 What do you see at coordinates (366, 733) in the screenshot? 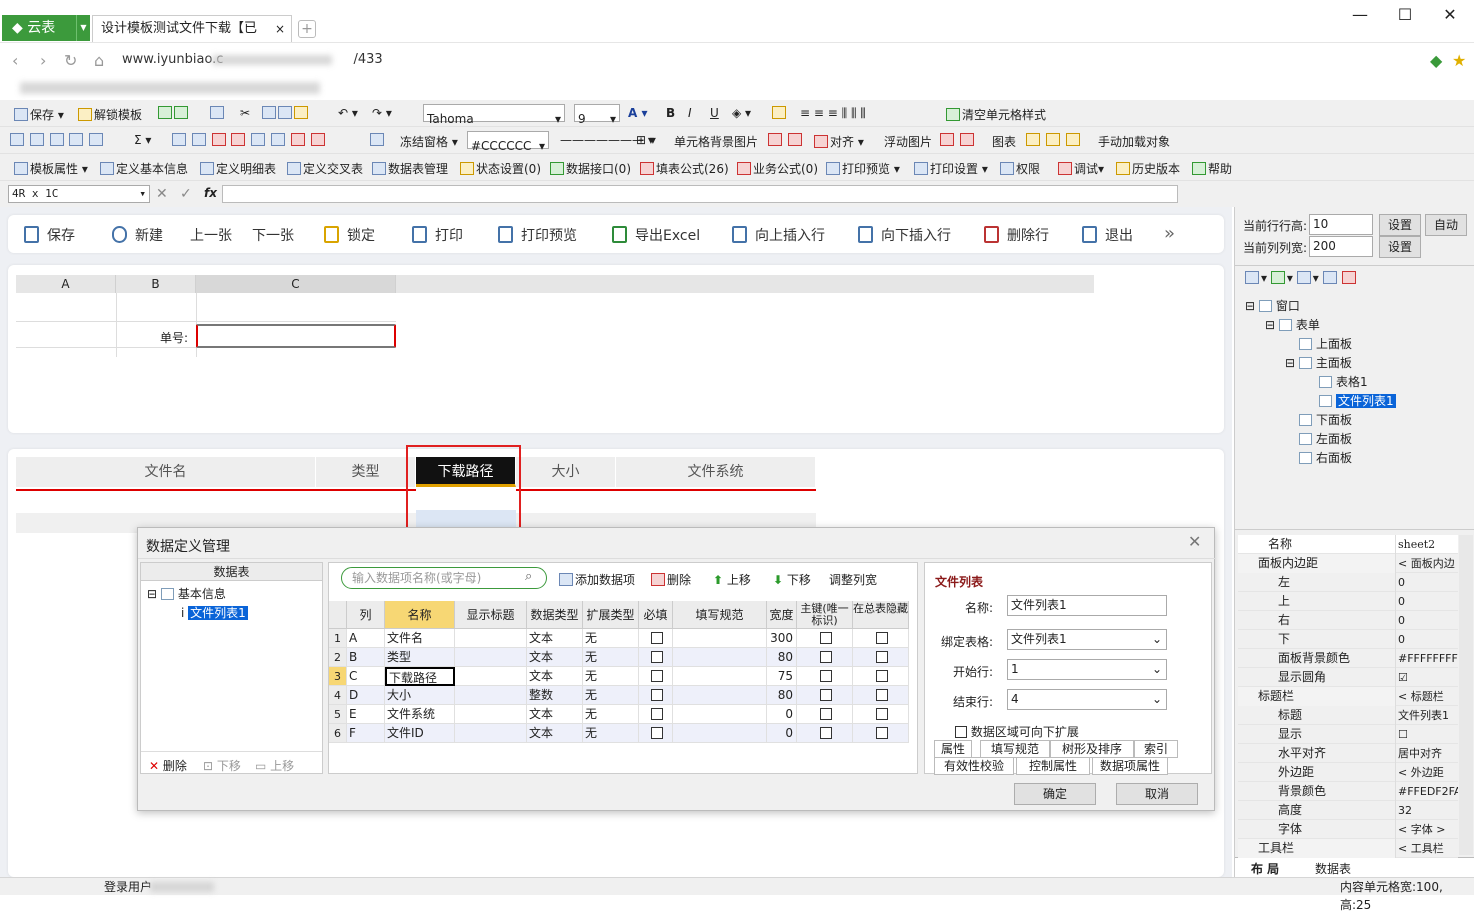
I see `grid-cell: F` at bounding box center [366, 733].